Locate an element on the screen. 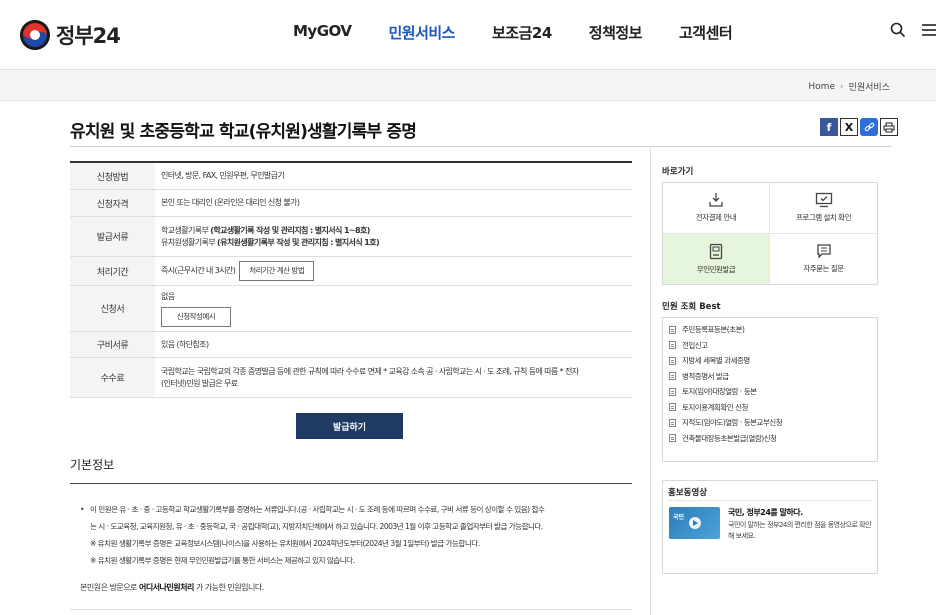 The height and width of the screenshot is (615, 936). promo-headline: 국민, 정부24를 말하다. is located at coordinates (765, 512).